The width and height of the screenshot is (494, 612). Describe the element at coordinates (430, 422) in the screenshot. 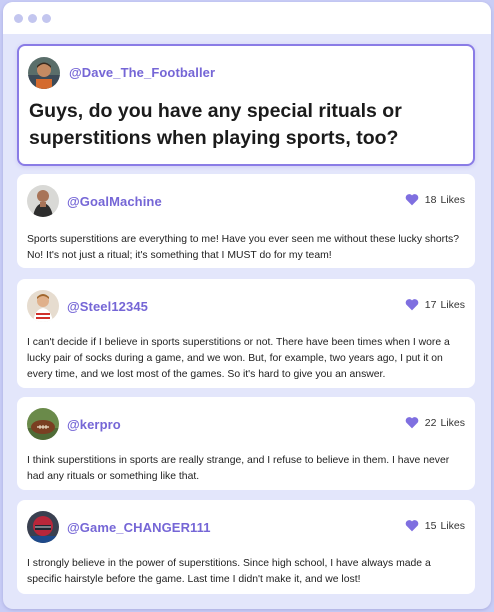

I see `like-count: 22` at that location.